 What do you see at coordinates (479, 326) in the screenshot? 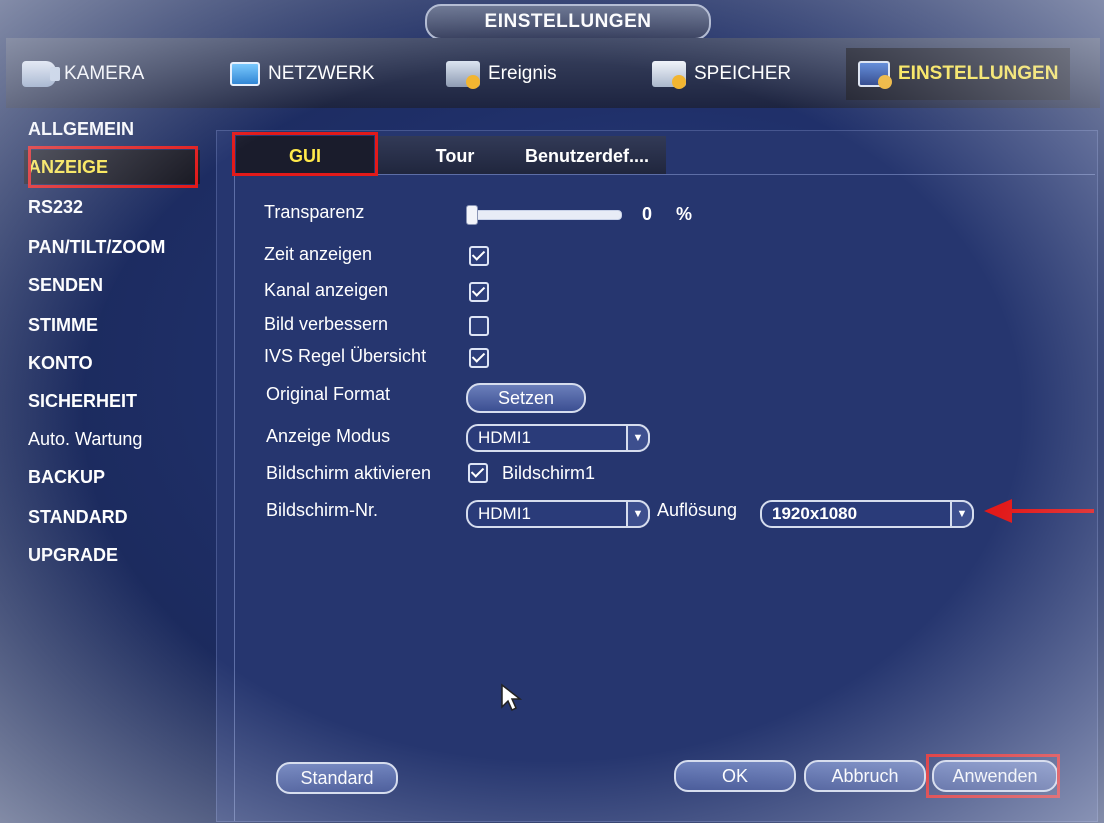
I see `enhance-image-checkbox` at bounding box center [479, 326].